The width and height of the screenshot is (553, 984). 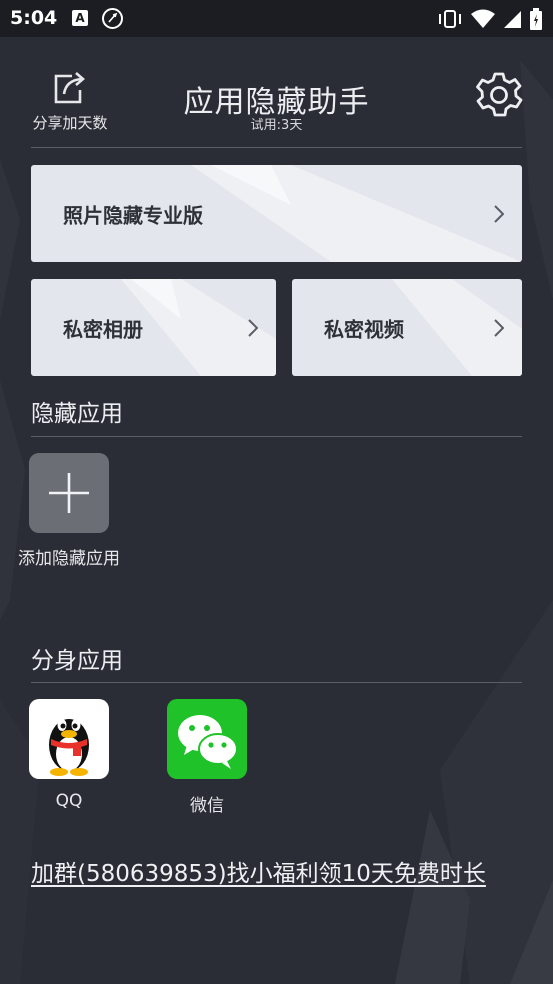 What do you see at coordinates (276, 682) in the screenshot?
I see `clone-apps-divider` at bounding box center [276, 682].